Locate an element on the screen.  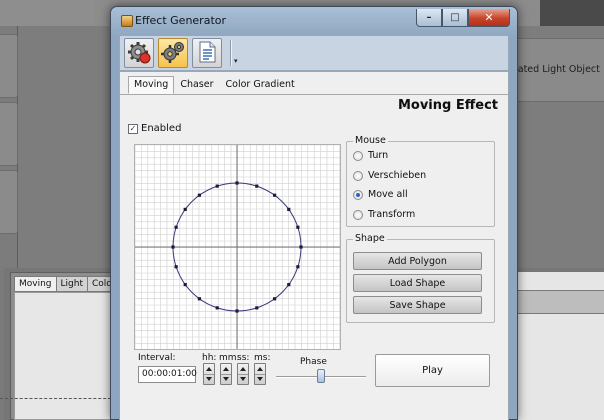
minutes-stepper is located at coordinates (226, 374).